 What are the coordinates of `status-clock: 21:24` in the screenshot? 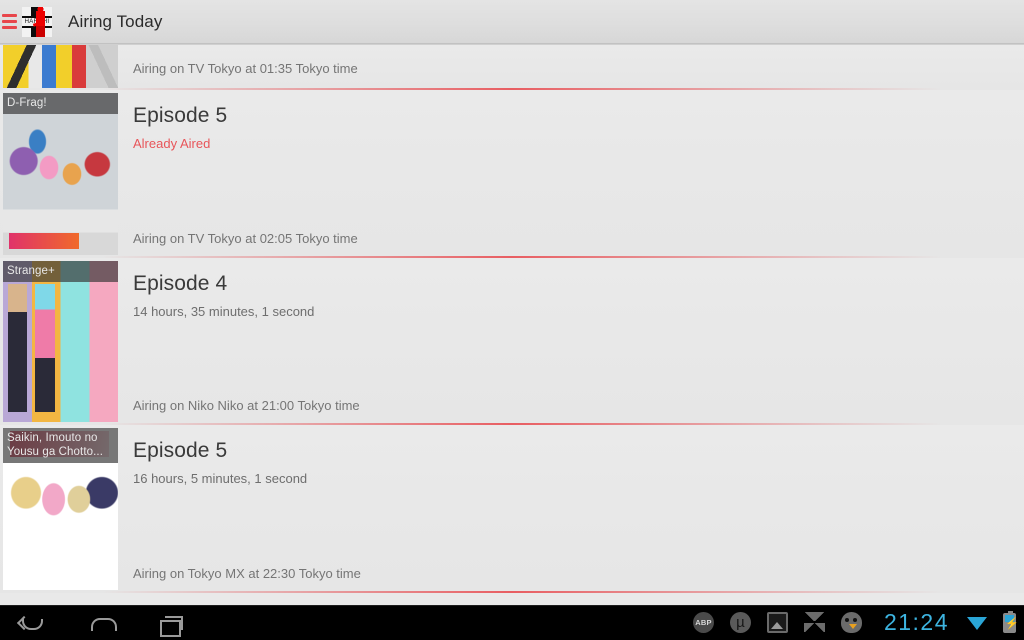 It's located at (916, 622).